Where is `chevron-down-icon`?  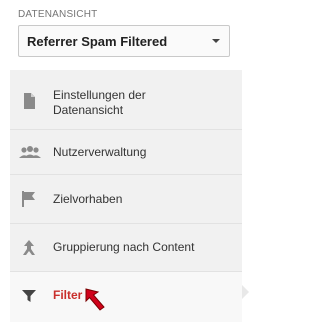 chevron-down-icon is located at coordinates (216, 41).